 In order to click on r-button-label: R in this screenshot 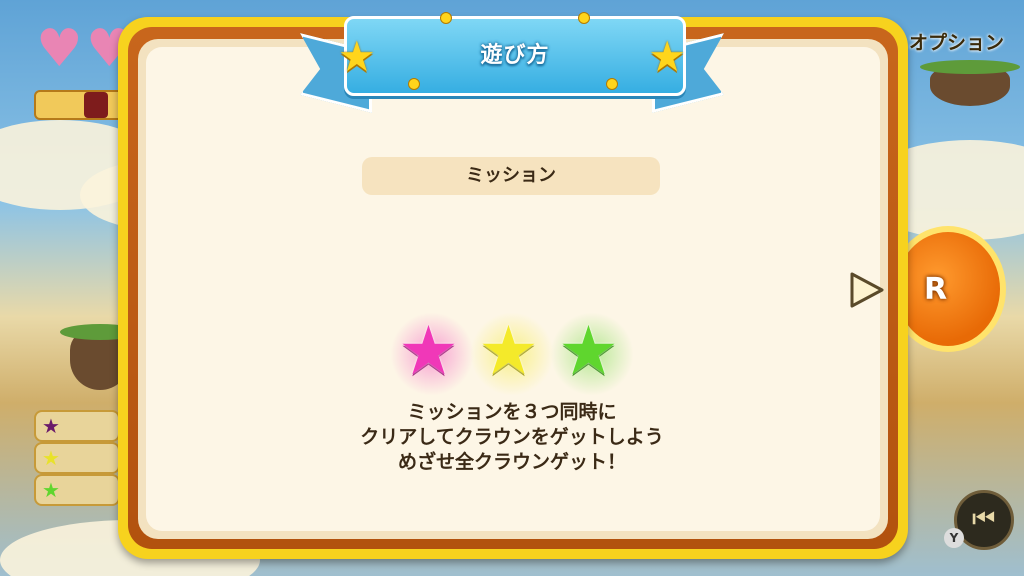, I will do `click(936, 289)`.